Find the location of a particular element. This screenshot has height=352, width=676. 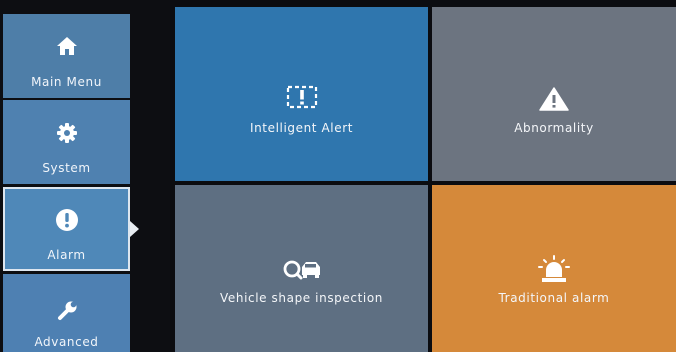

sidebar-item-label: Advanced is located at coordinates (66, 342).